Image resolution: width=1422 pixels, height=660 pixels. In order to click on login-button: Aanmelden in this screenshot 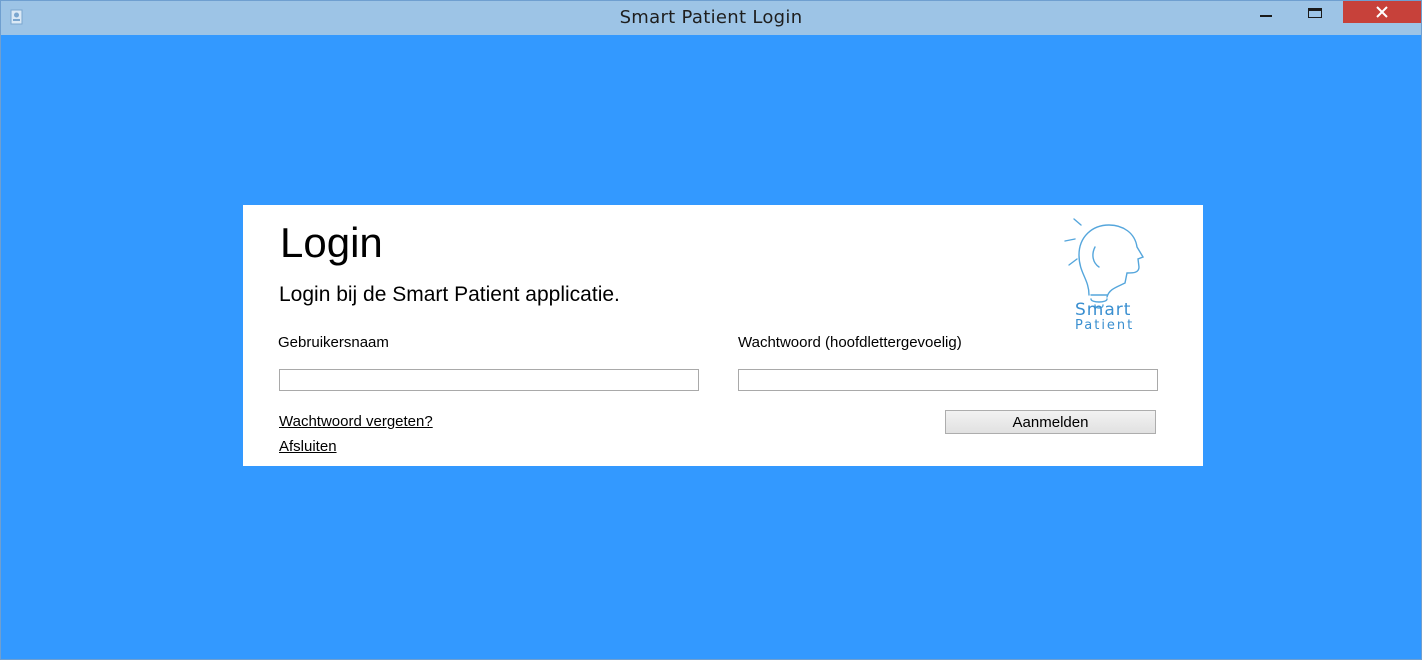, I will do `click(1050, 422)`.